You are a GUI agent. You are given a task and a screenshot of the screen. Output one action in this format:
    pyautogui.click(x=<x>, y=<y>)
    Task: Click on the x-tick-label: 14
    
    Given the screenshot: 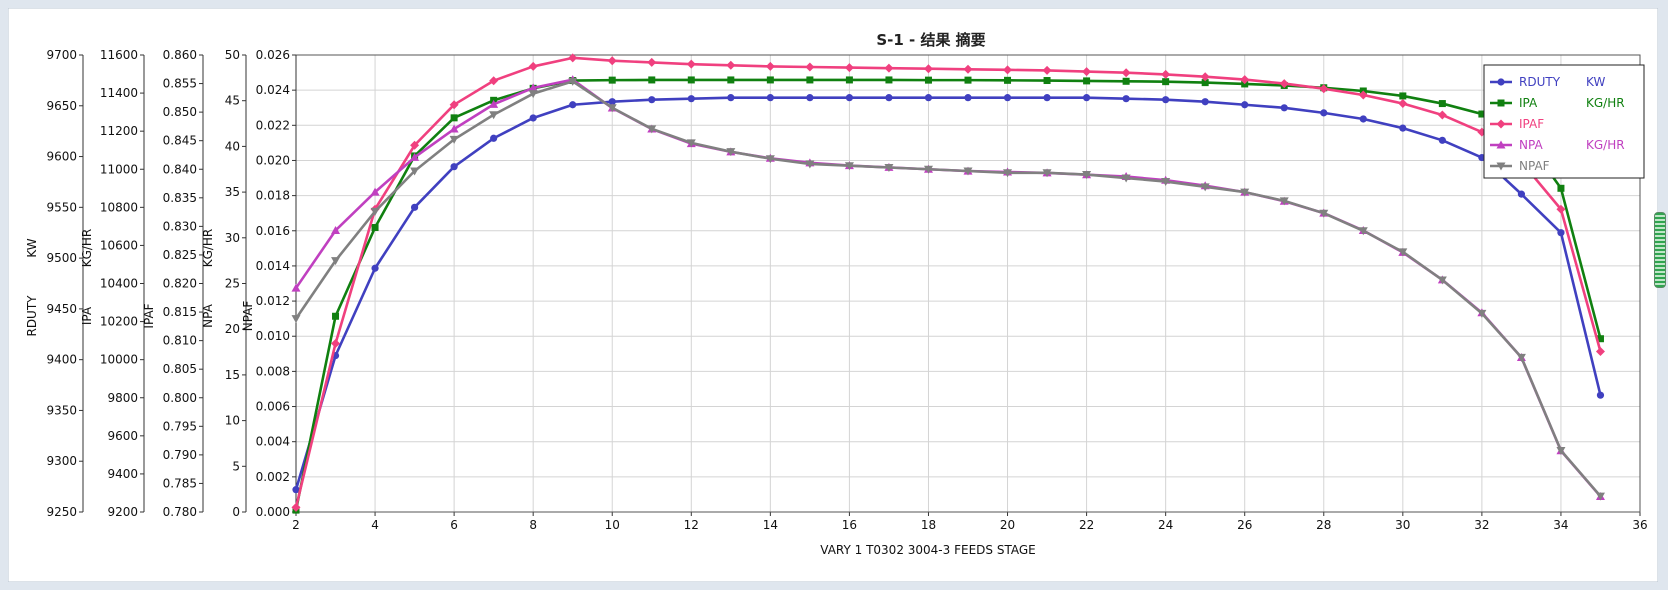 What is the action you would take?
    pyautogui.click(x=770, y=525)
    